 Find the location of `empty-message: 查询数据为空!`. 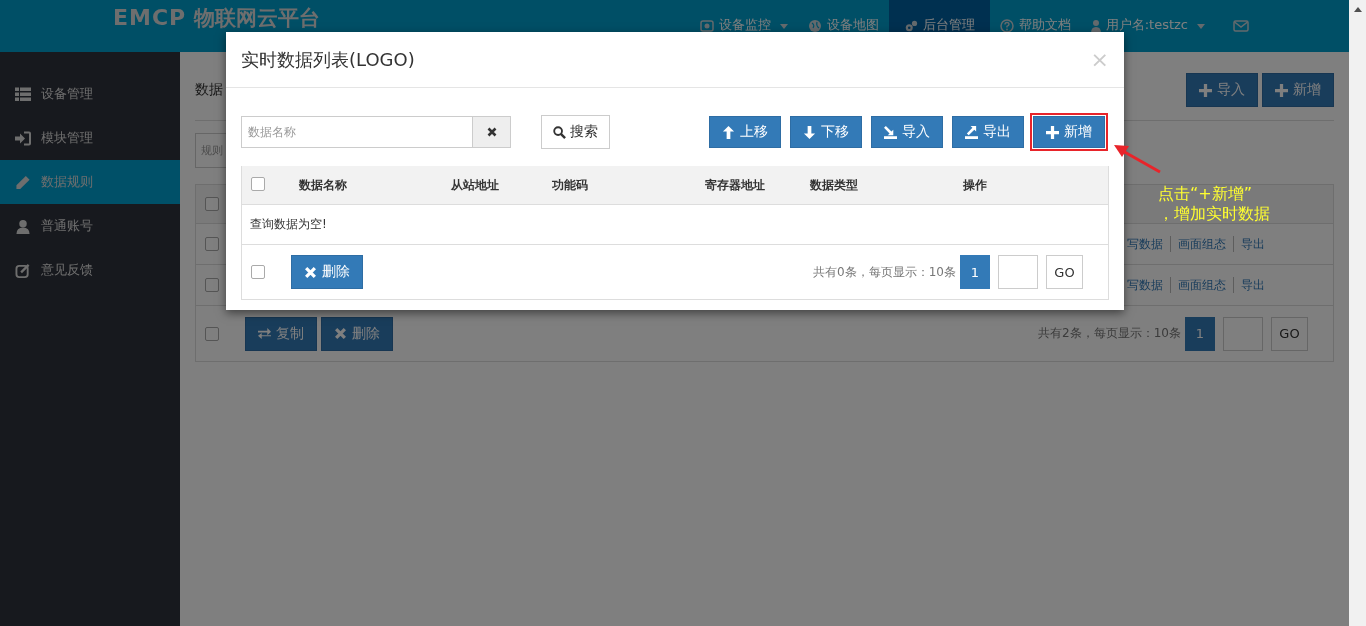

empty-message: 查询数据为空! is located at coordinates (288, 224).